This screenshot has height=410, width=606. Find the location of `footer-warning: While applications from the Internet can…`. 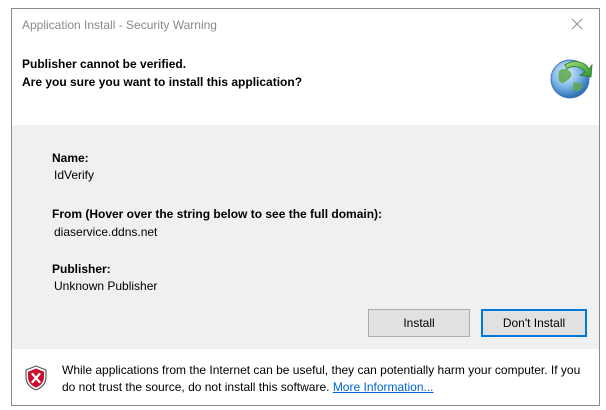

footer-warning: While applications from the Internet can… is located at coordinates (305, 377).